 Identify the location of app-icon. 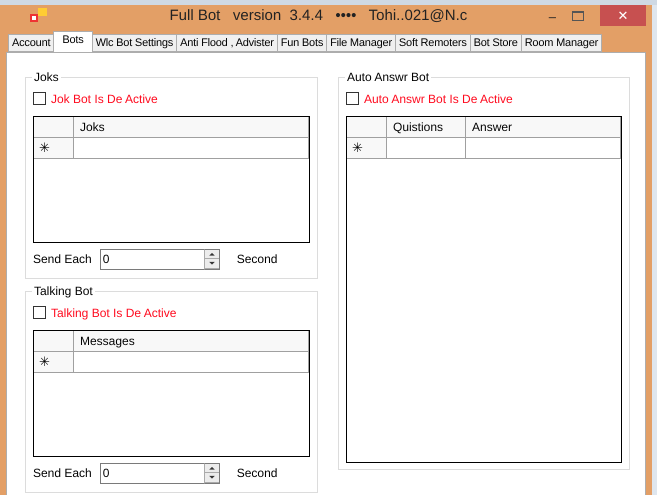
(39, 16).